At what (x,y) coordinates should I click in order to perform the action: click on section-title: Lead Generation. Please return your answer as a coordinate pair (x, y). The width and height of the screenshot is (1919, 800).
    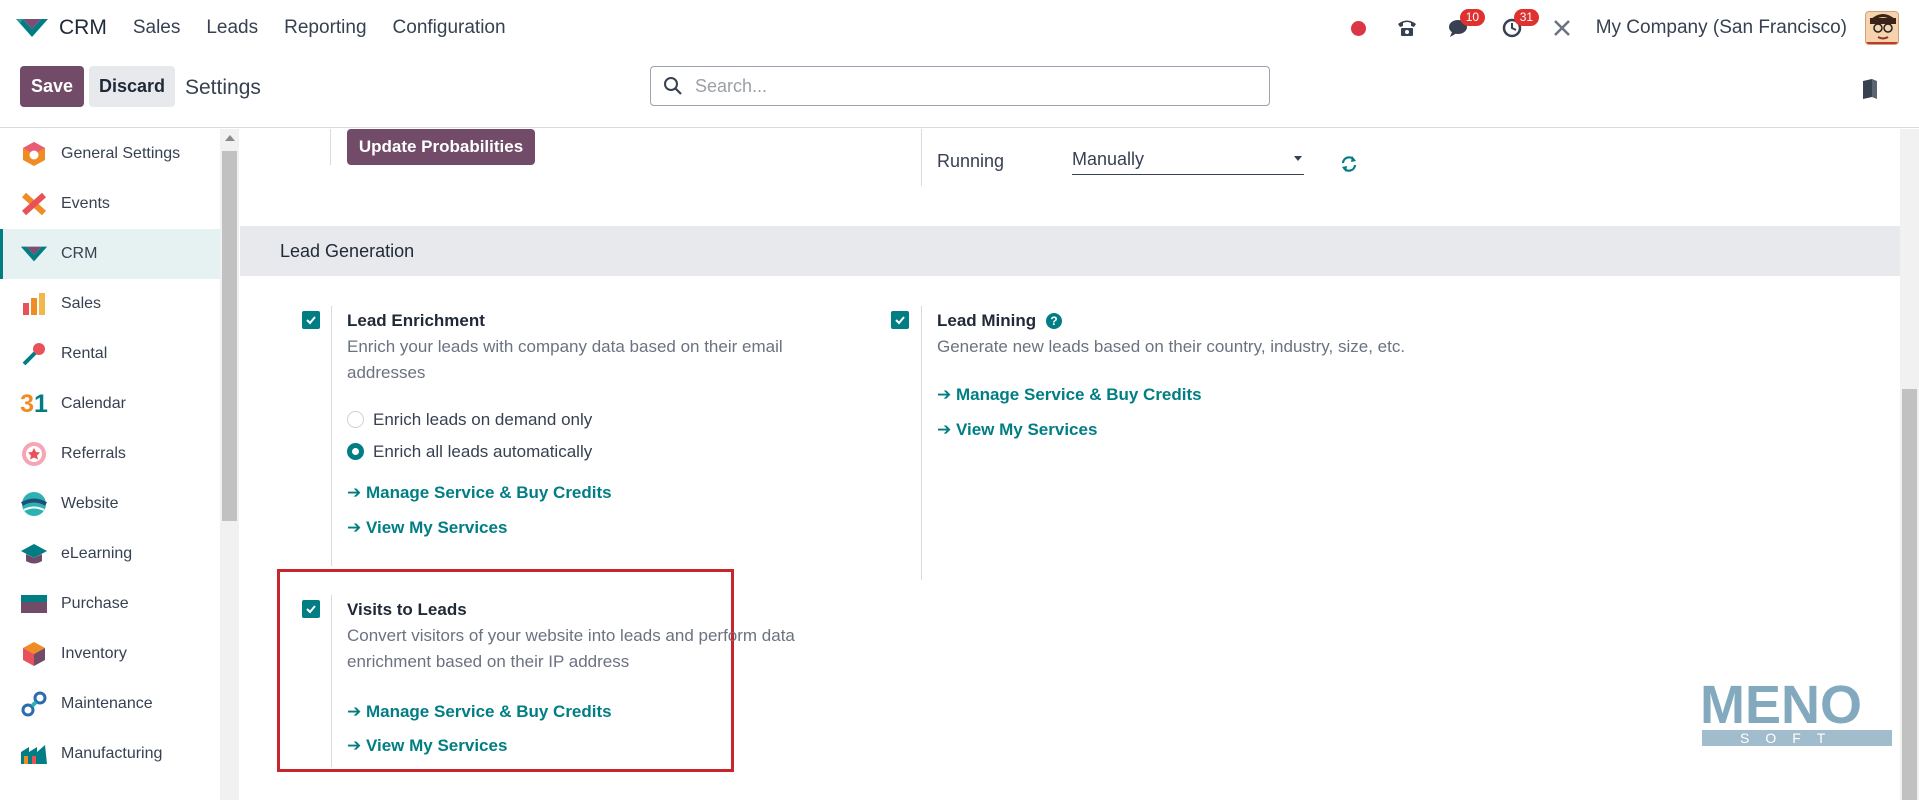
    Looking at the image, I should click on (347, 251).